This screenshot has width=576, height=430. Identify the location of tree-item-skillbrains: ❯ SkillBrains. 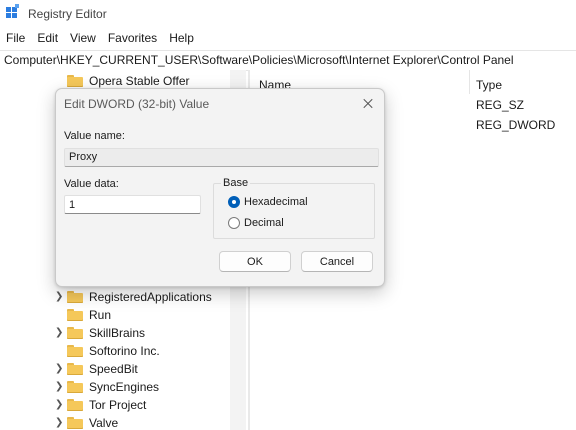
(115, 333).